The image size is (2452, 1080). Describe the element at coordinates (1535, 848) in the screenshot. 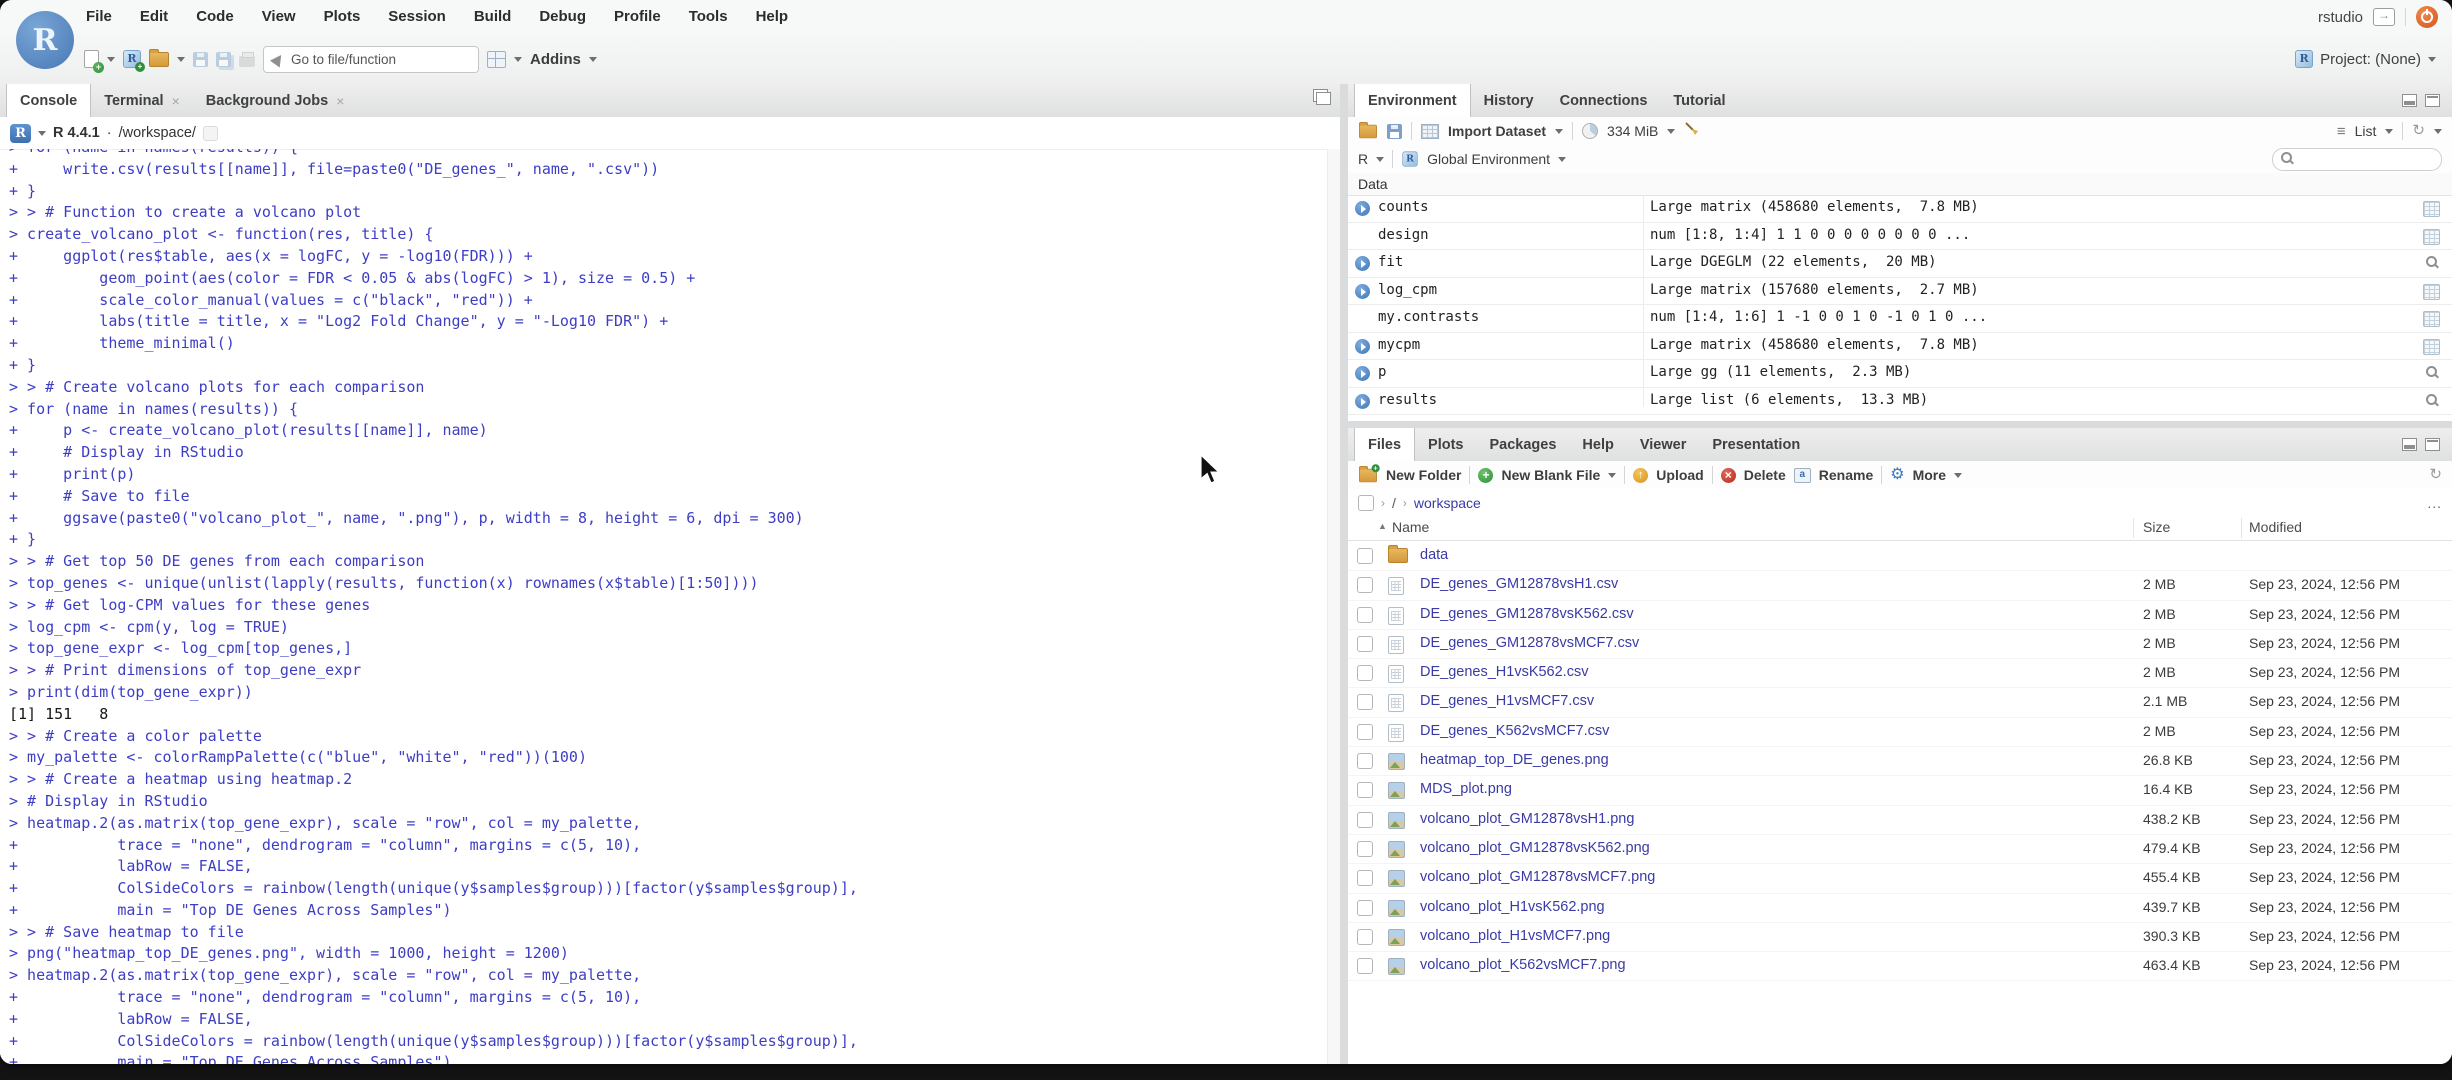

I see `file-name: volcano_plot_GM12878vsK562.png` at that location.